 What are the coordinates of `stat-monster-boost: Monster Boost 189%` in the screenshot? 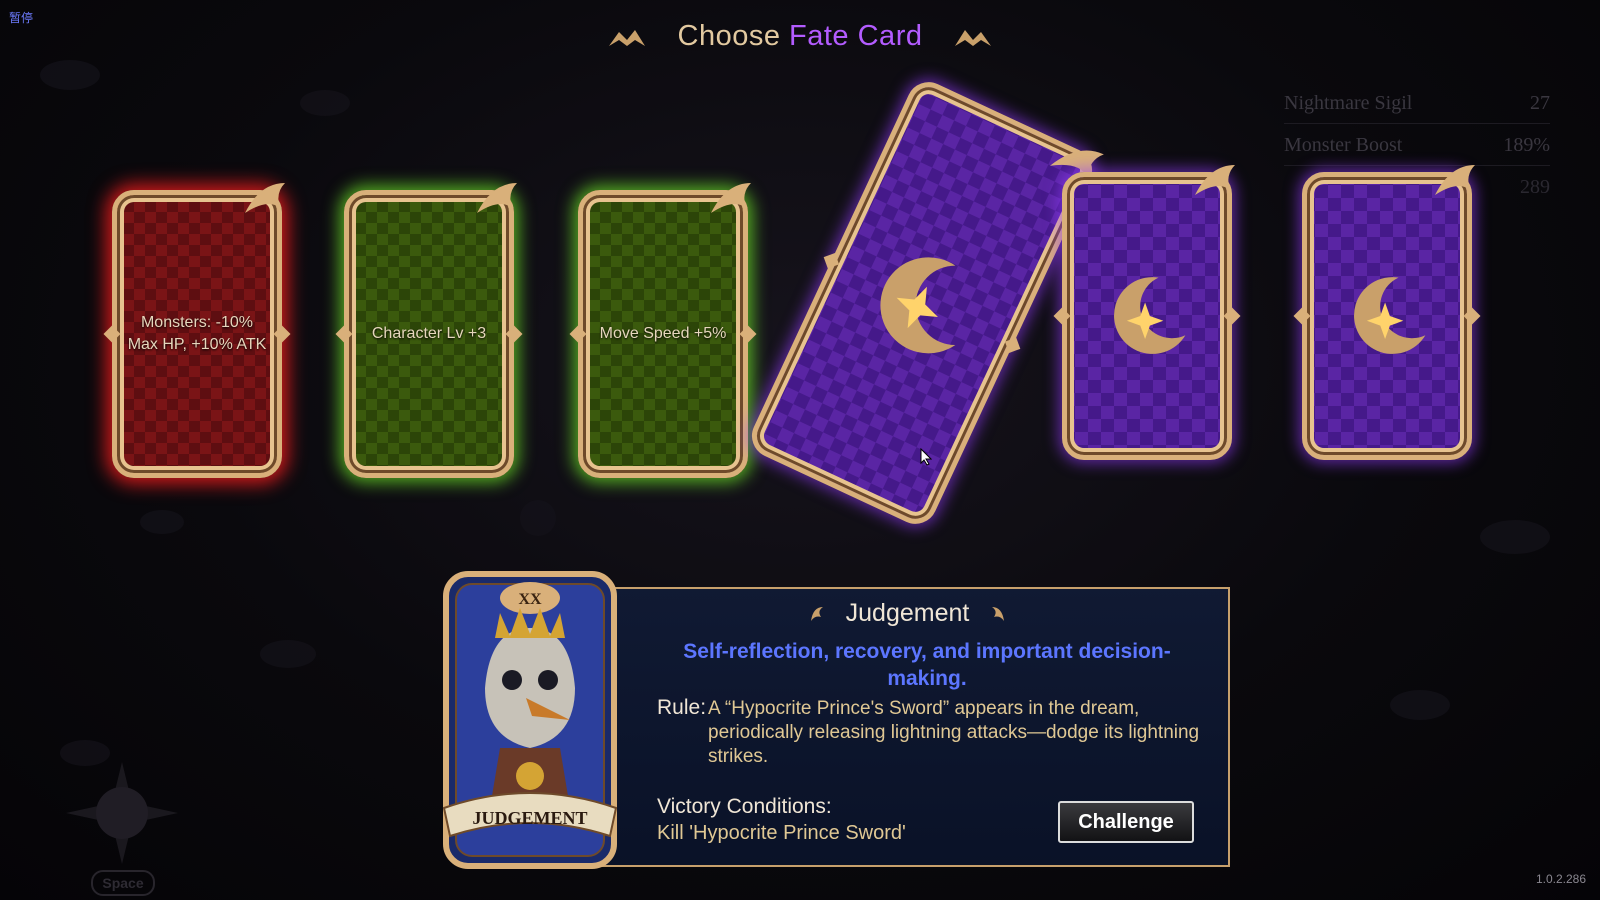 It's located at (1417, 148).